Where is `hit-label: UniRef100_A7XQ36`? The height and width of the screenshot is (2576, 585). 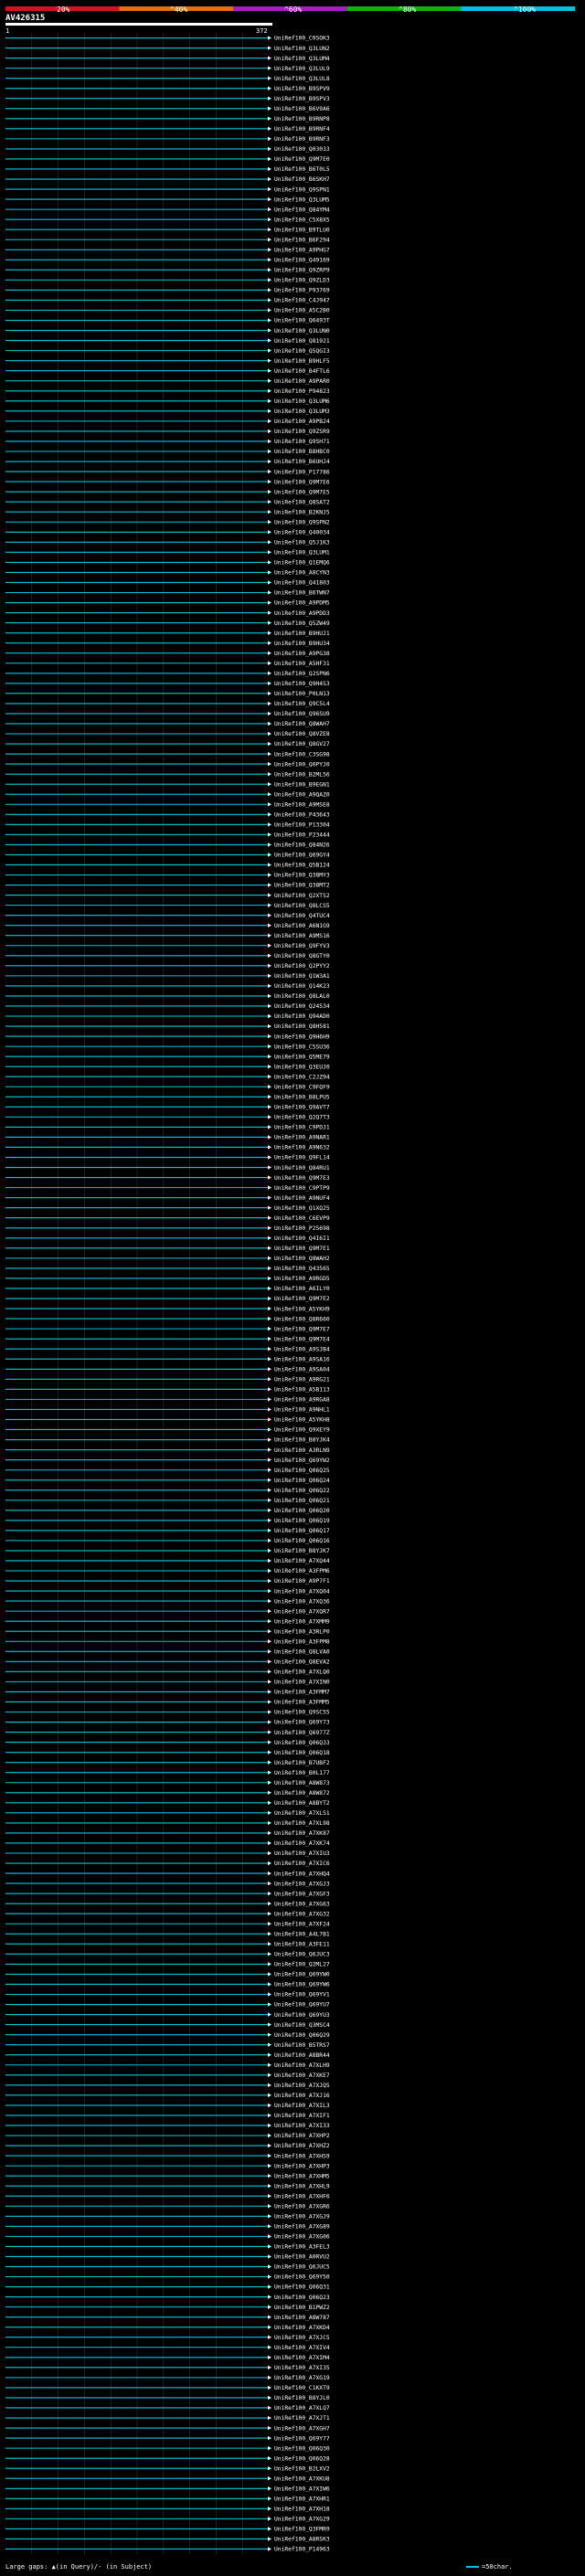
hit-label: UniRef100_A7XQ36 is located at coordinates (302, 1601).